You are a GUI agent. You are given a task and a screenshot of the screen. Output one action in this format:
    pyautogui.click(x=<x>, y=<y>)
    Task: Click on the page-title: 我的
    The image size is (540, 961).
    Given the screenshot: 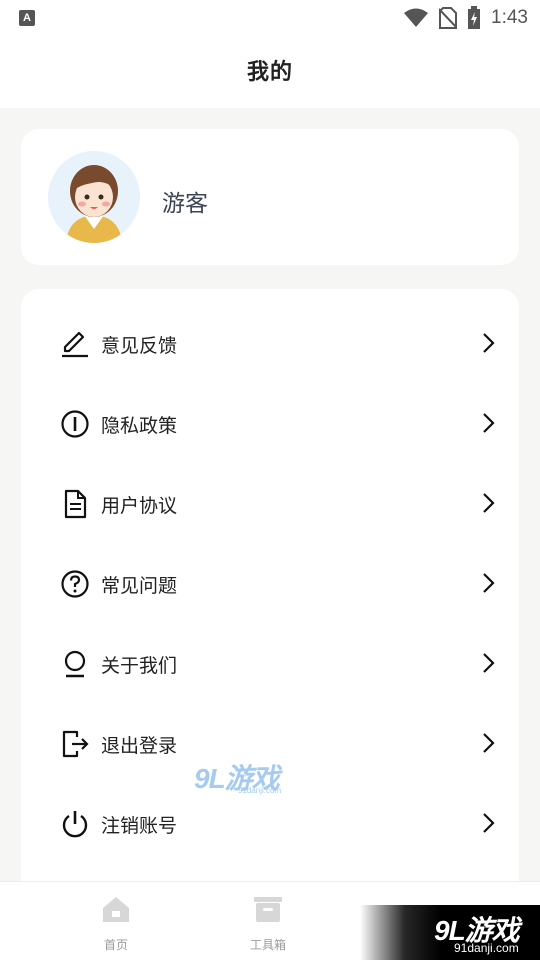 What is the action you would take?
    pyautogui.click(x=269, y=71)
    